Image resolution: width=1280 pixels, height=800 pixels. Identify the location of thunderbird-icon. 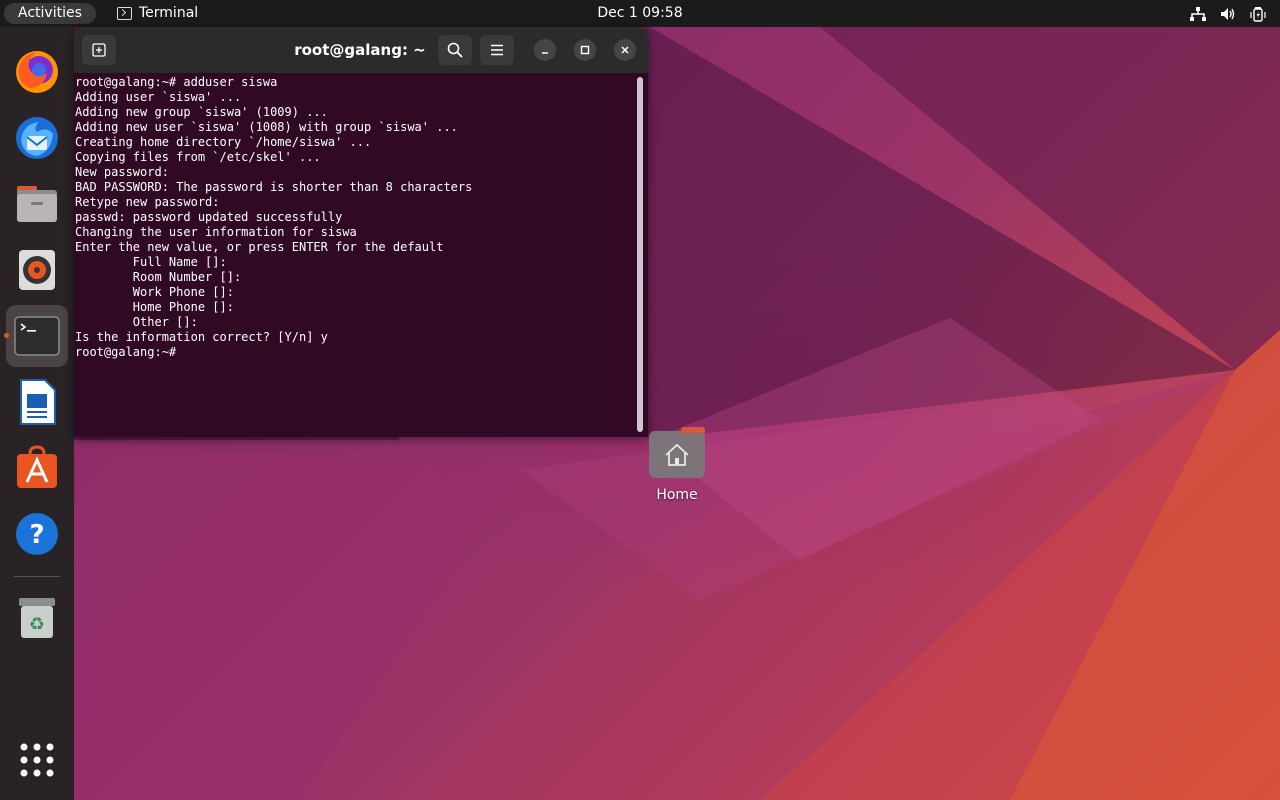
(37, 138).